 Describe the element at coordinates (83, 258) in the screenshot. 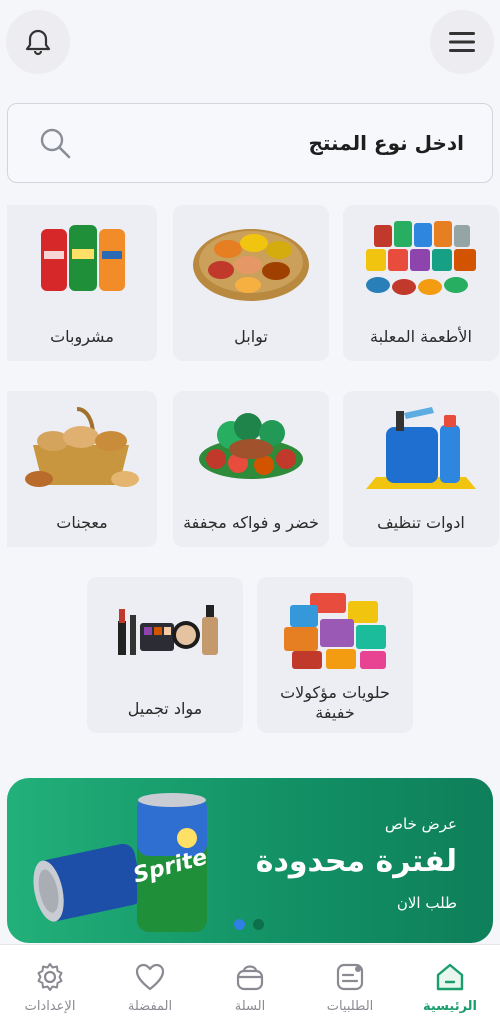

I see `drinks-image` at that location.